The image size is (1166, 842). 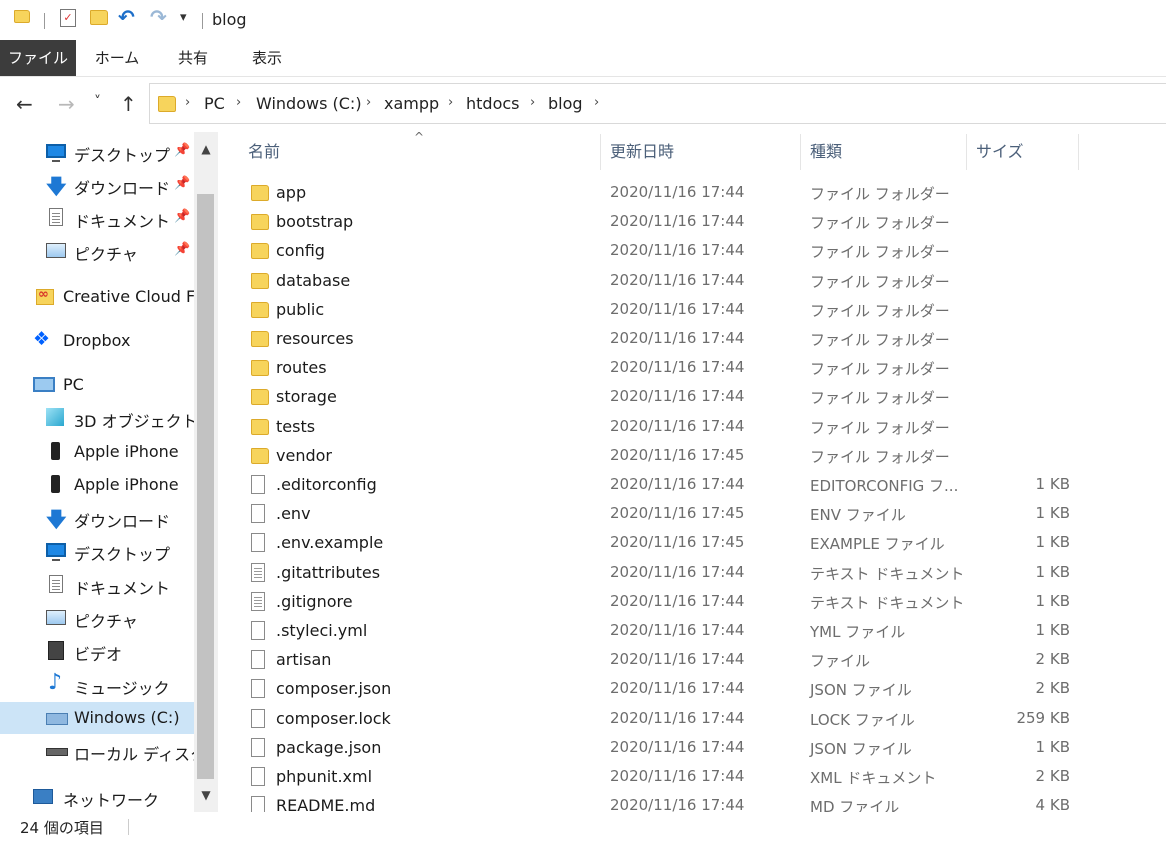 I want to click on folder-icon, so click(x=260, y=397).